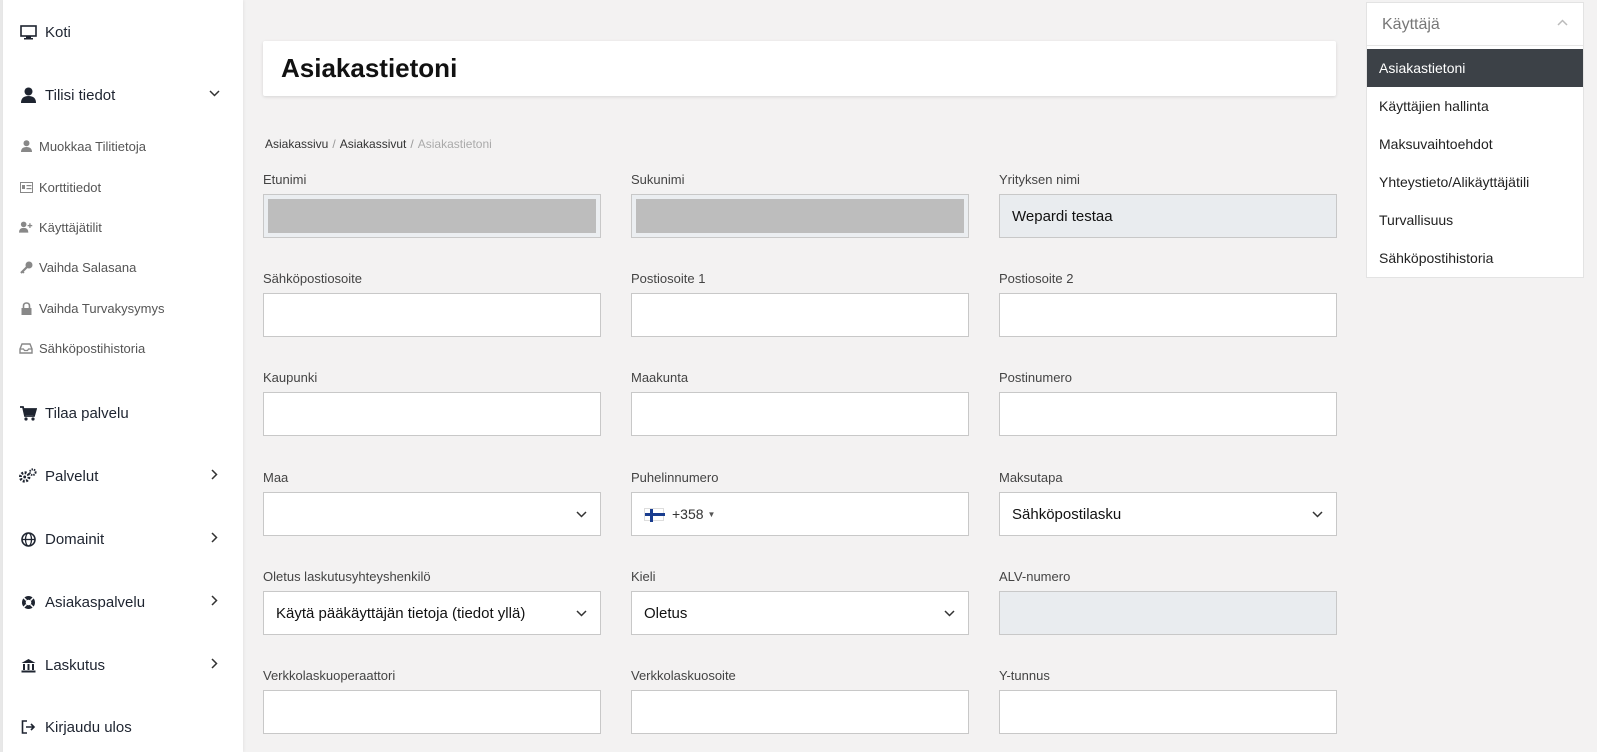 Image resolution: width=1597 pixels, height=752 pixels. I want to click on postiosoite2-label: Postiosoite 2, so click(1036, 278).